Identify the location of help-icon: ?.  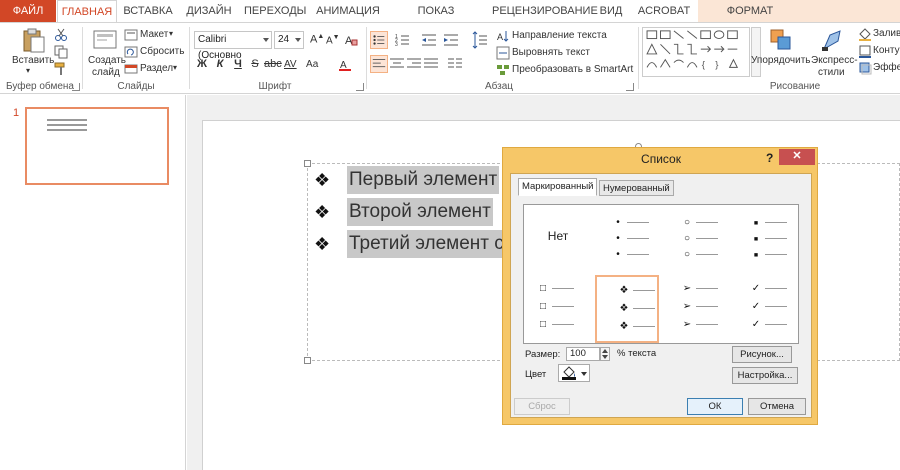
(769, 158).